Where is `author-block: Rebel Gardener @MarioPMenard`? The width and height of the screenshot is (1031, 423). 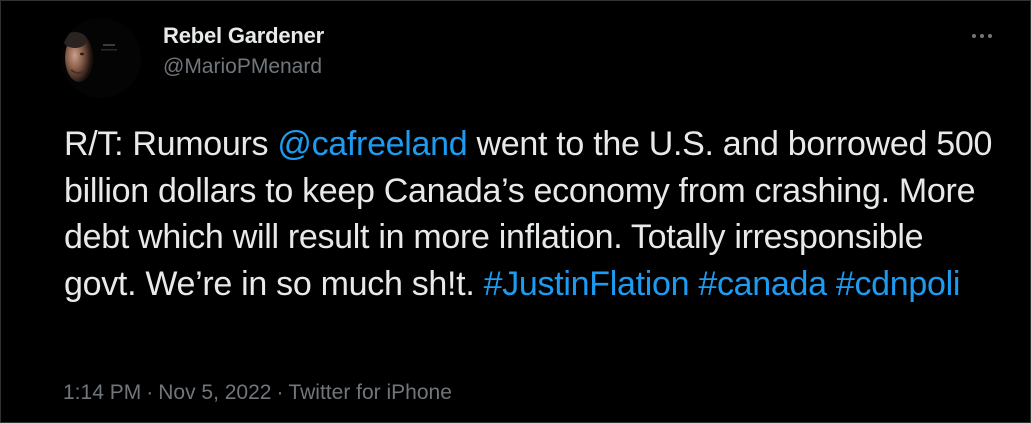 author-block: Rebel Gardener @MarioPMenard is located at coordinates (243, 51).